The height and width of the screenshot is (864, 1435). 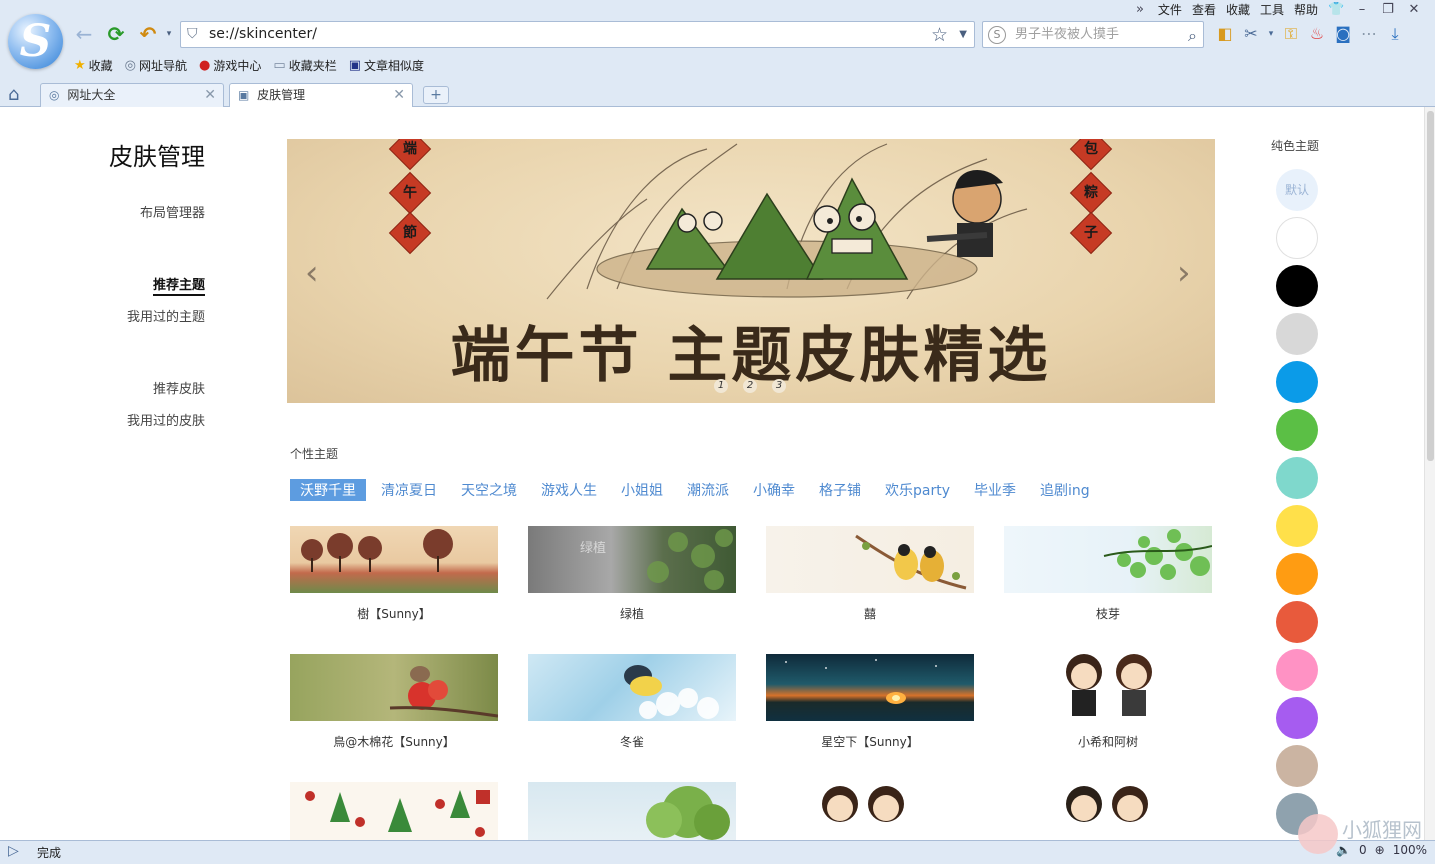 What do you see at coordinates (178, 285) in the screenshot?
I see `sidebar-item-recommended-themes: 推荐主题` at bounding box center [178, 285].